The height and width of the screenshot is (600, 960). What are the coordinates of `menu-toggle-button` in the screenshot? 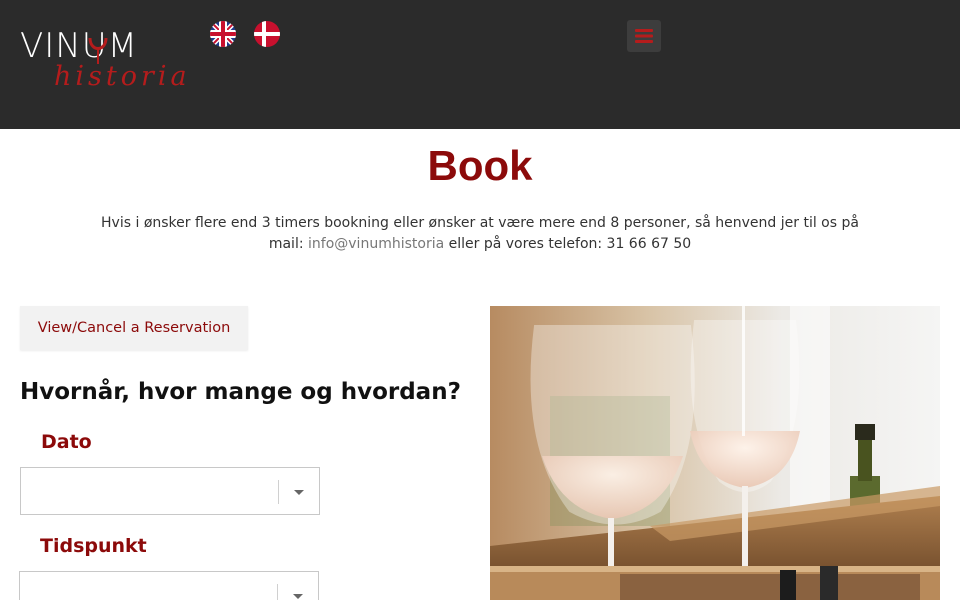 It's located at (644, 36).